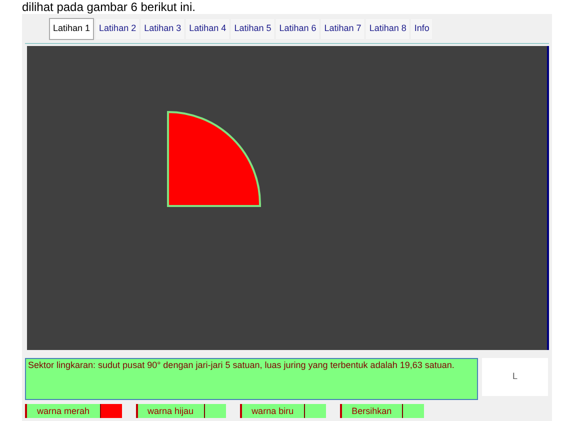 This screenshot has height=421, width=563. I want to click on side-panel: L, so click(515, 377).